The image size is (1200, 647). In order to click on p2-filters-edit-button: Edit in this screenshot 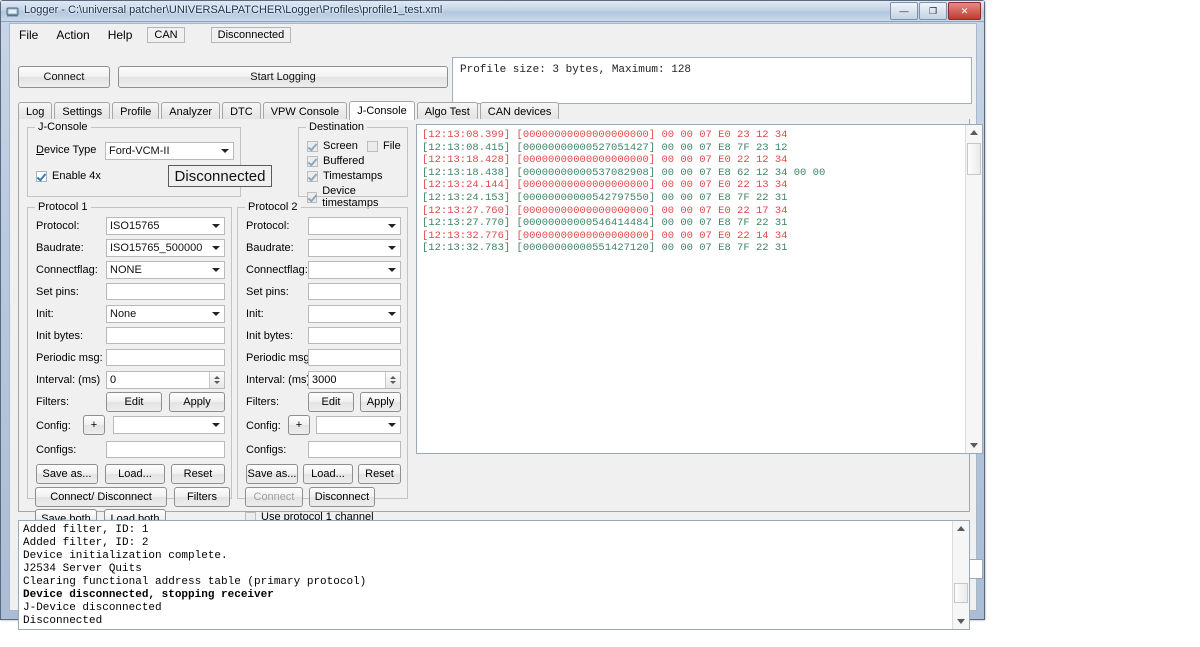, I will do `click(331, 402)`.